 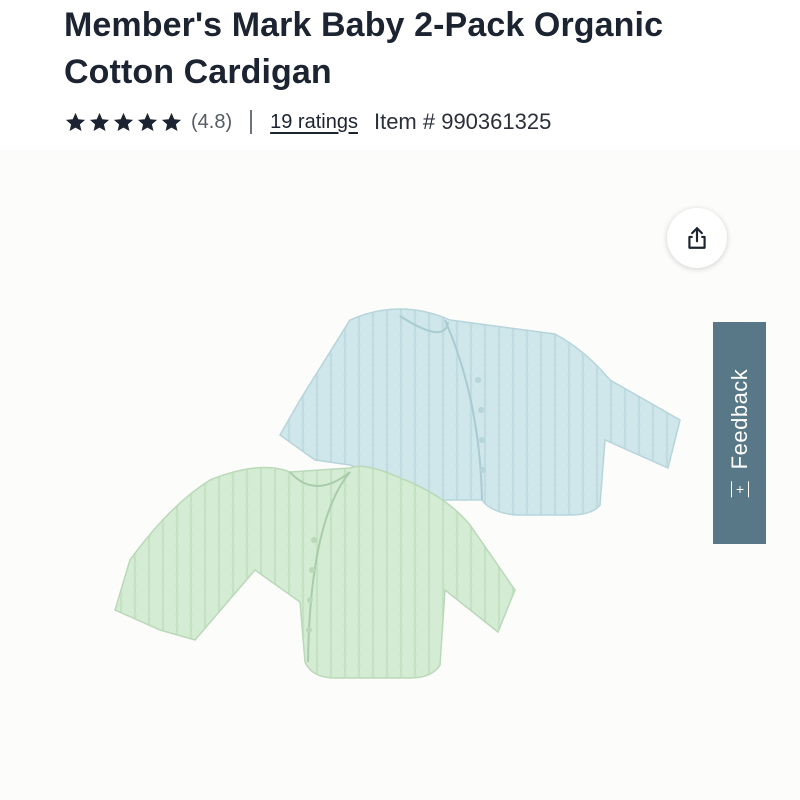 I want to click on feedback-tab: Feedback, so click(x=739, y=433).